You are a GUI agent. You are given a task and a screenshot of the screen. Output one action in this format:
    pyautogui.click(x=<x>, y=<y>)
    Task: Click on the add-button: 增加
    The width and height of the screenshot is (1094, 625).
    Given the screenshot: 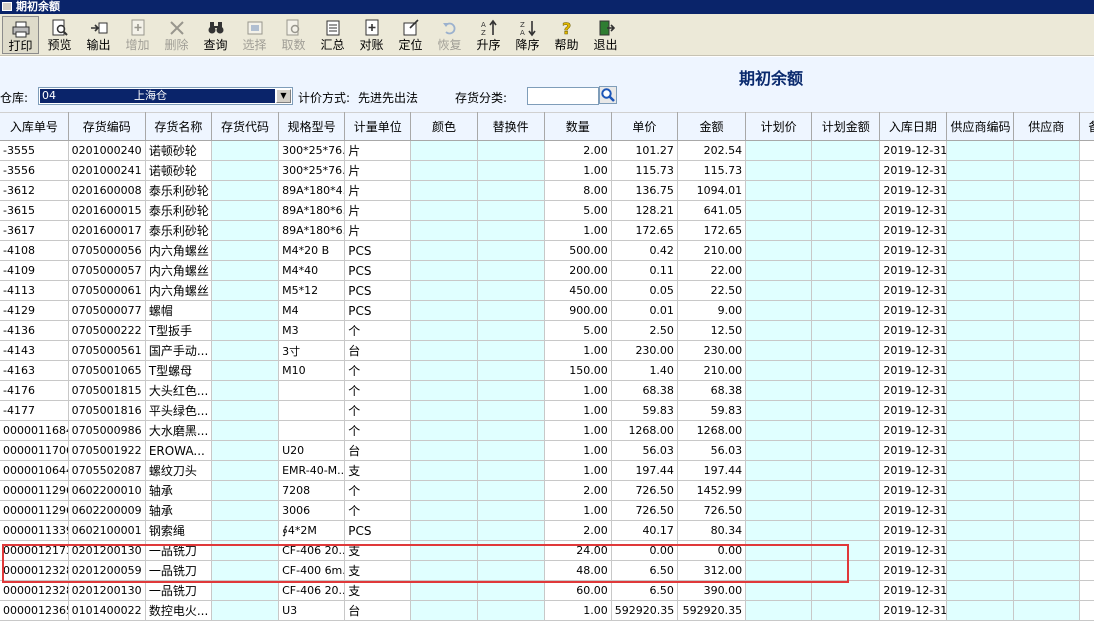 What is the action you would take?
    pyautogui.click(x=137, y=35)
    